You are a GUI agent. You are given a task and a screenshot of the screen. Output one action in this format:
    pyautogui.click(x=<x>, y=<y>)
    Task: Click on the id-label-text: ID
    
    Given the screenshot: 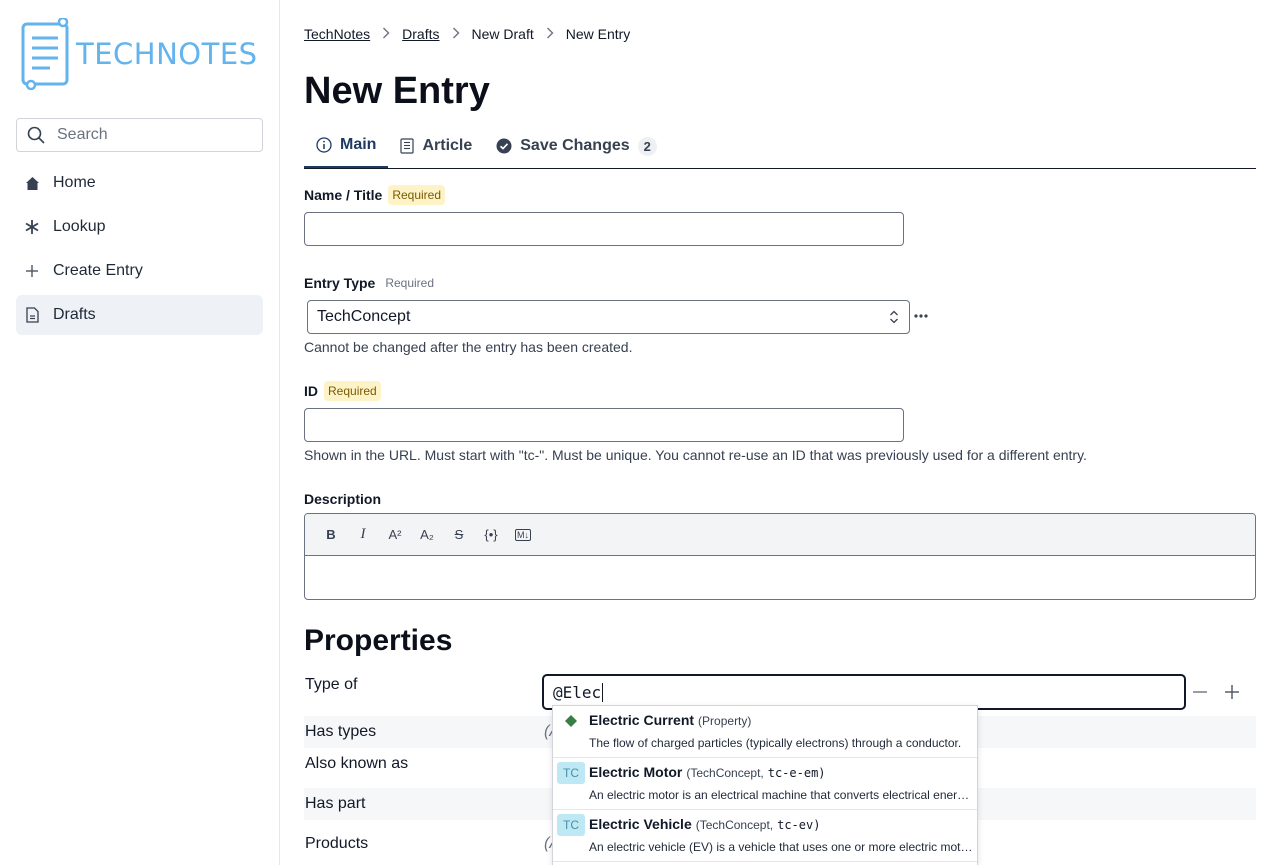 What is the action you would take?
    pyautogui.click(x=311, y=391)
    